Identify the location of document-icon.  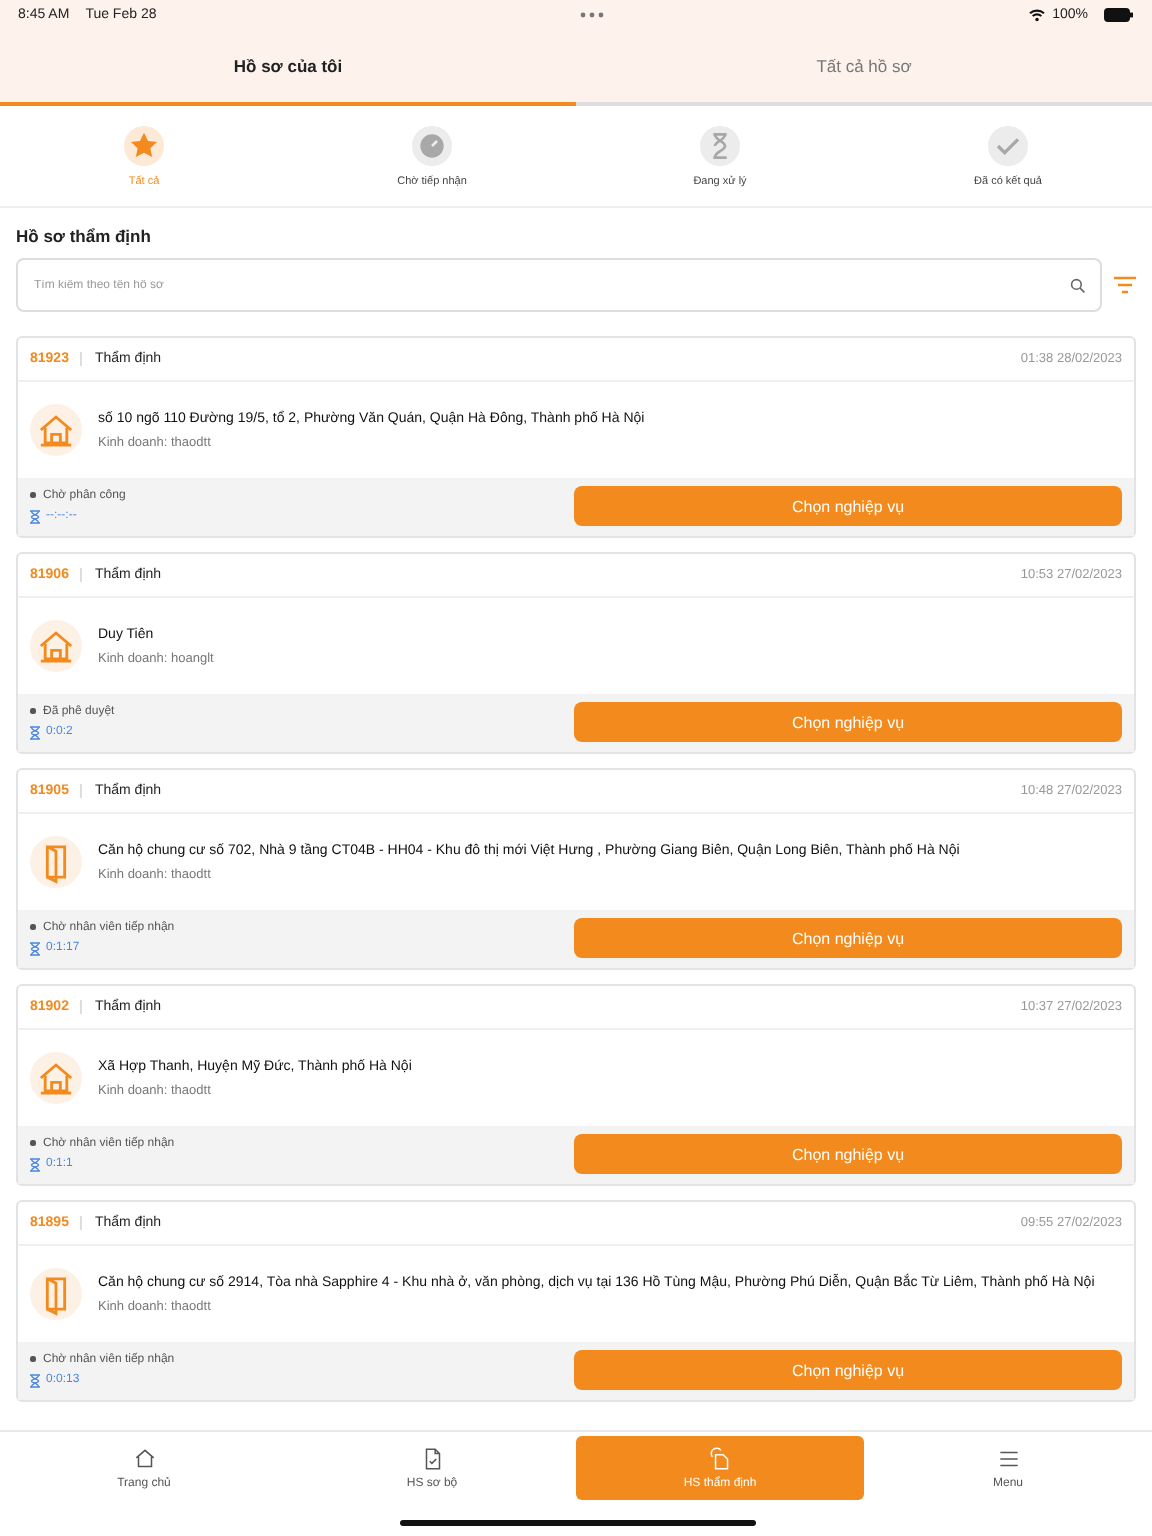
(720, 1459).